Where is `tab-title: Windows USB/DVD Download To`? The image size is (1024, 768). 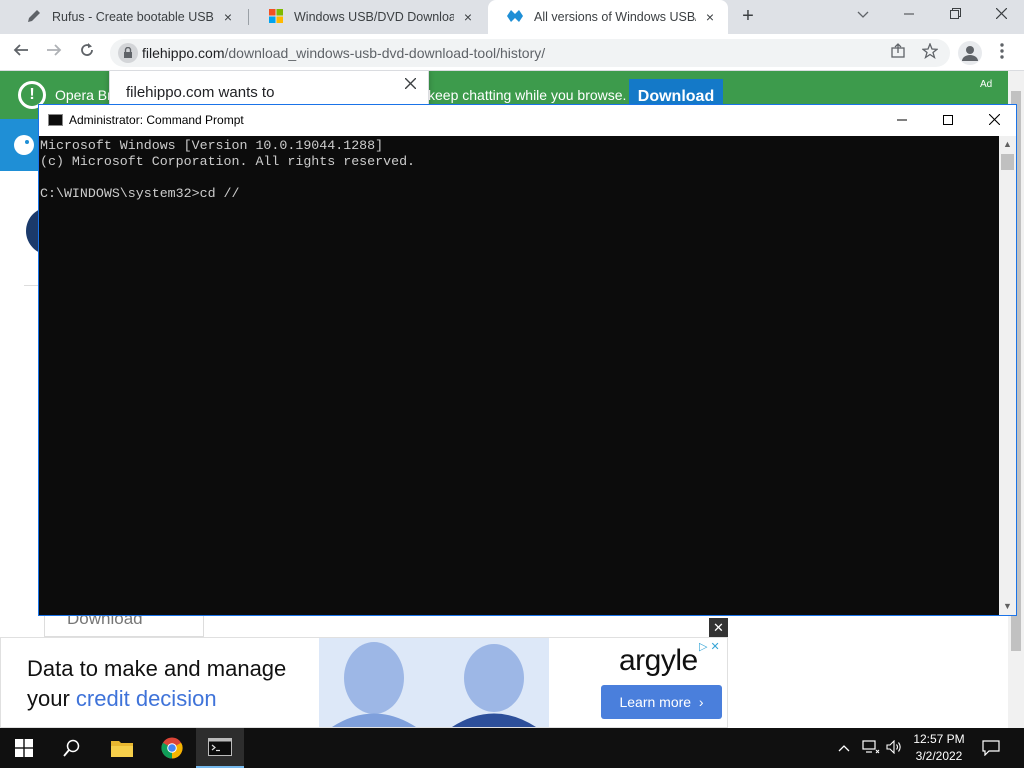
tab-title: Windows USB/DVD Download To is located at coordinates (374, 17).